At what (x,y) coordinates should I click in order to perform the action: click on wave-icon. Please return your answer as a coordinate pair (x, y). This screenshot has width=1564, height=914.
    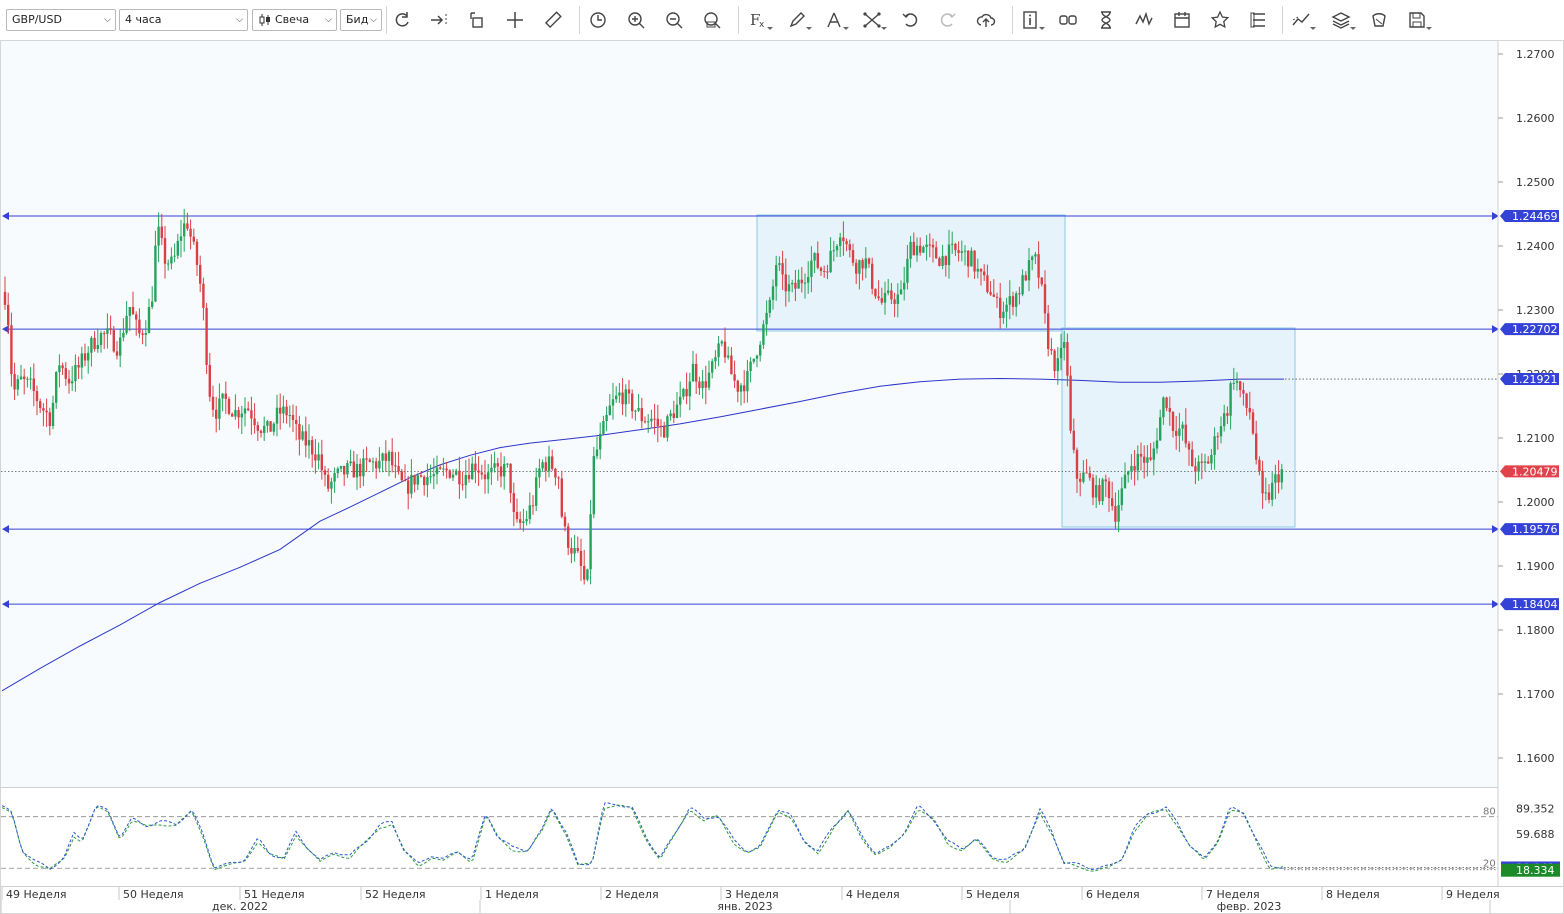
    Looking at the image, I should click on (1144, 18).